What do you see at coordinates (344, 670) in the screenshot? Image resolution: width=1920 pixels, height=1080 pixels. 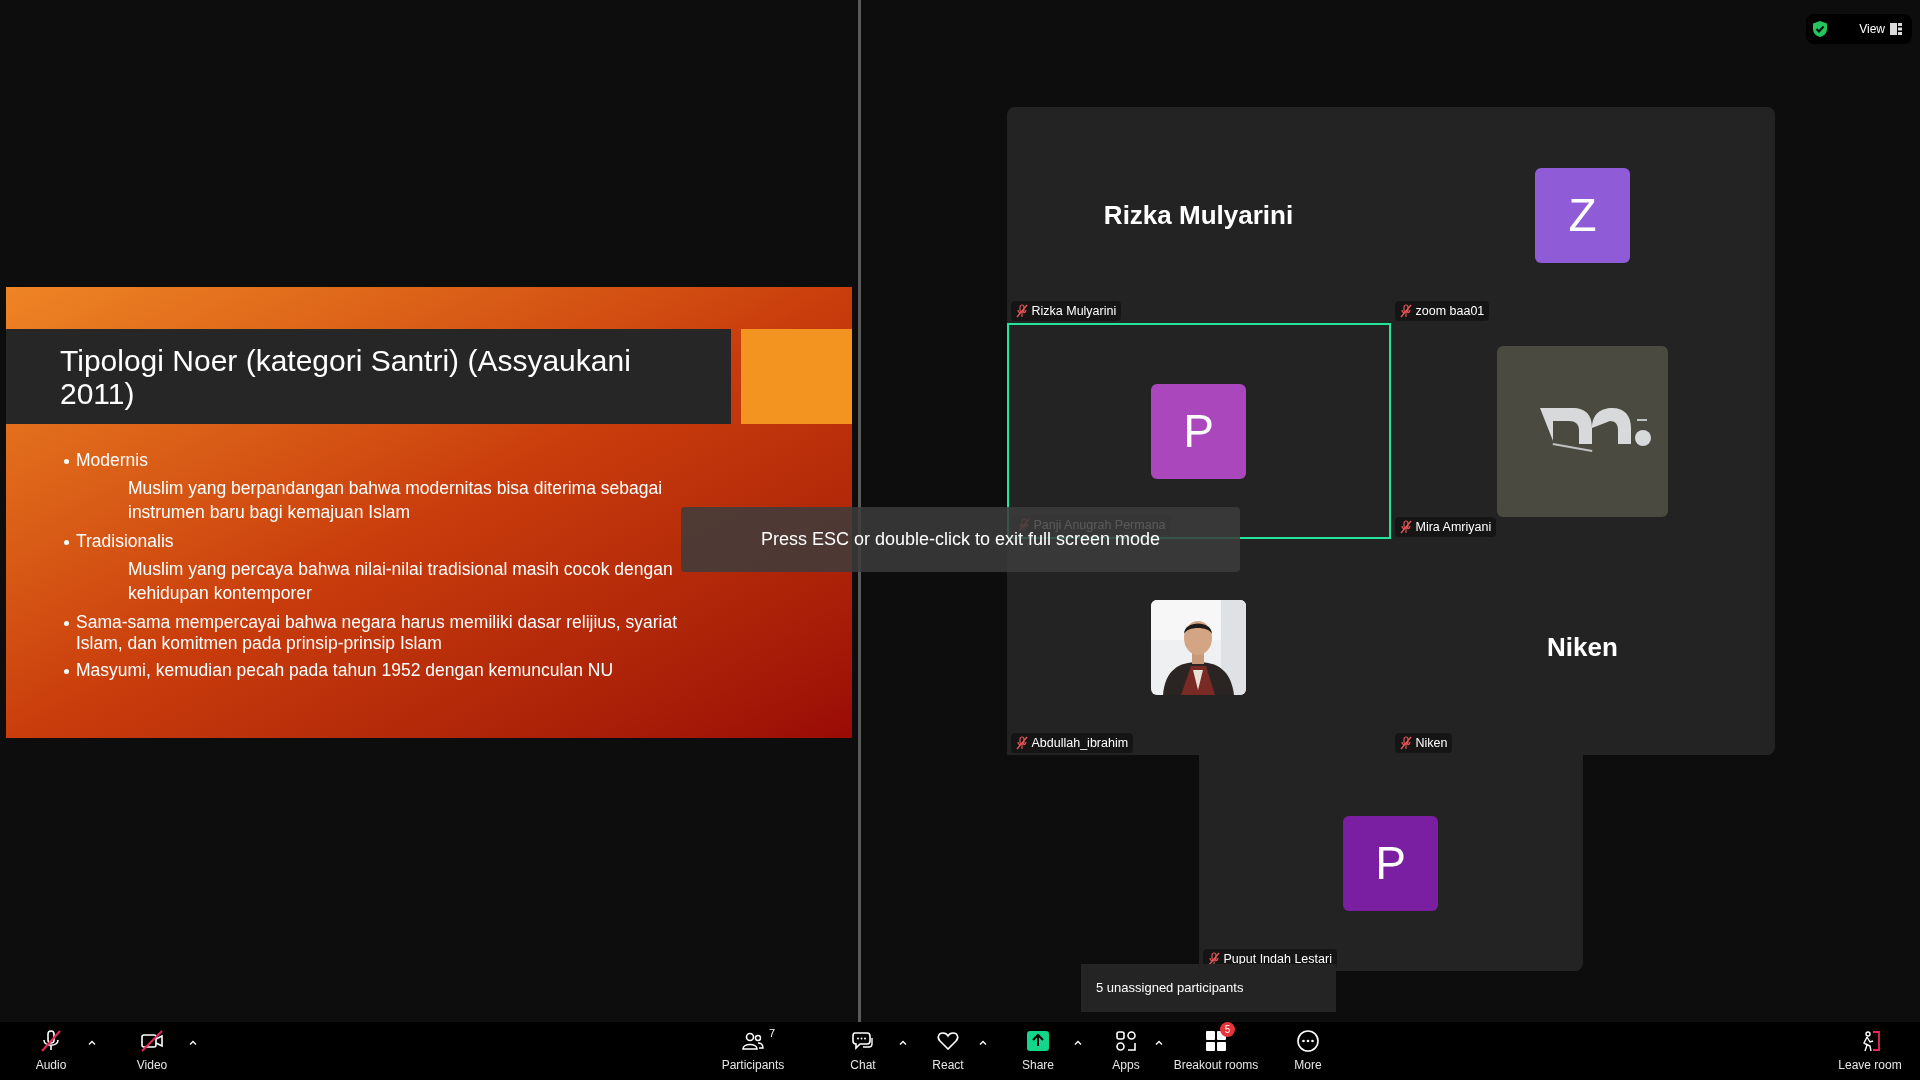 I see `bullet-text: Masyumi, kemudian pecah pada tahun 1952 dengan kemunculan NU` at bounding box center [344, 670].